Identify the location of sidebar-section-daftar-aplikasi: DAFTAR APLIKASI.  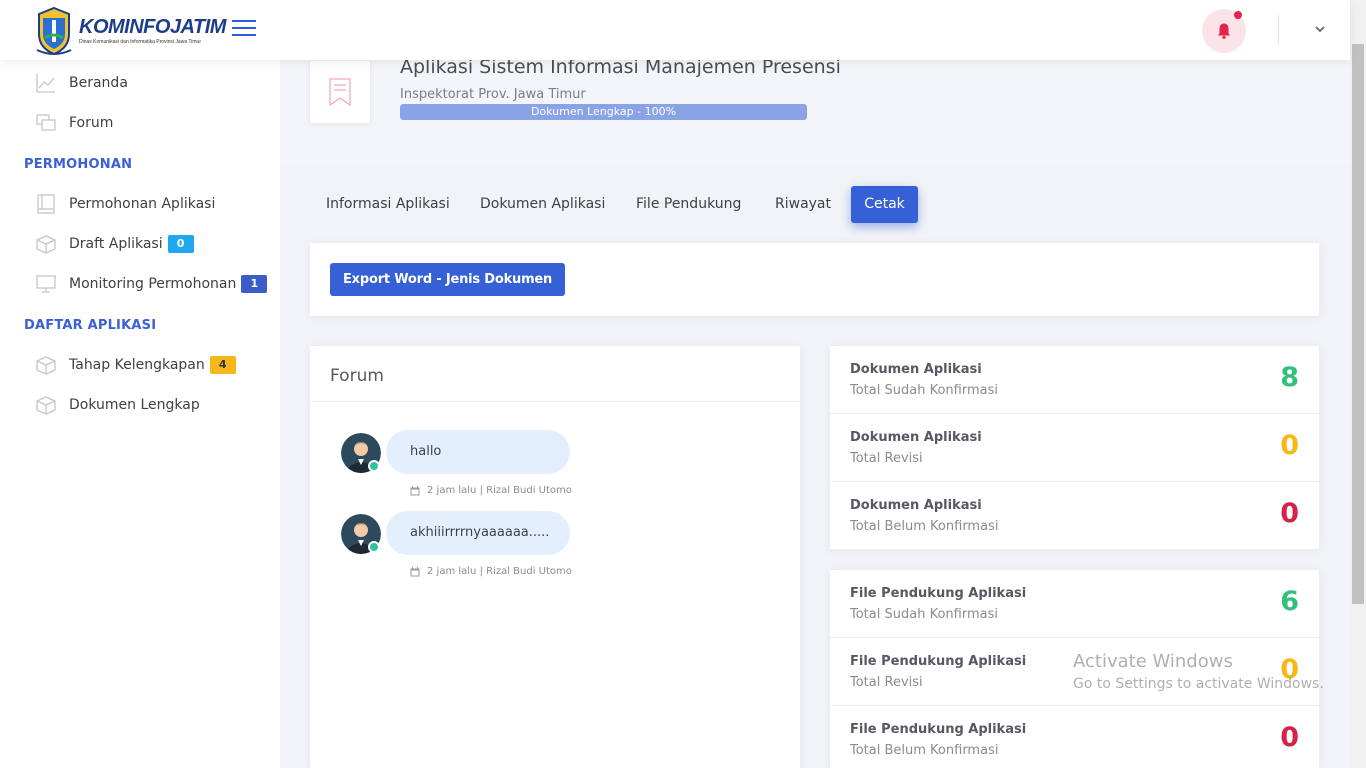
(90, 325).